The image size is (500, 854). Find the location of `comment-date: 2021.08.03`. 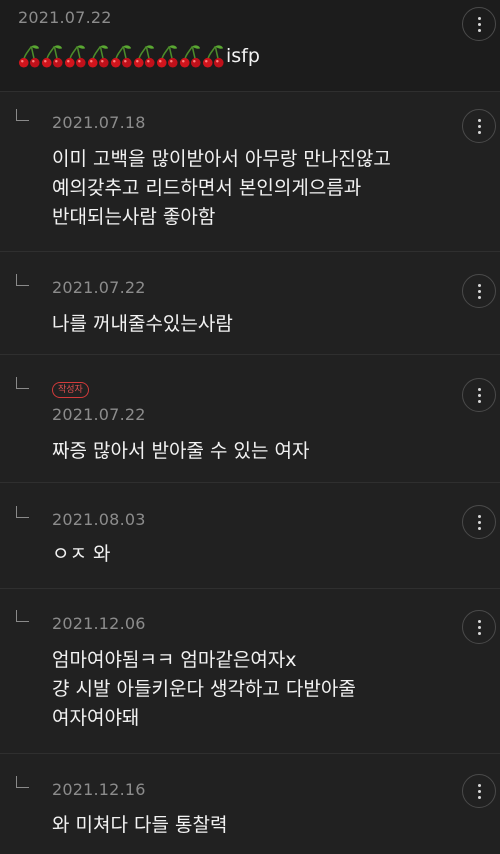

comment-date: 2021.08.03 is located at coordinates (99, 519).